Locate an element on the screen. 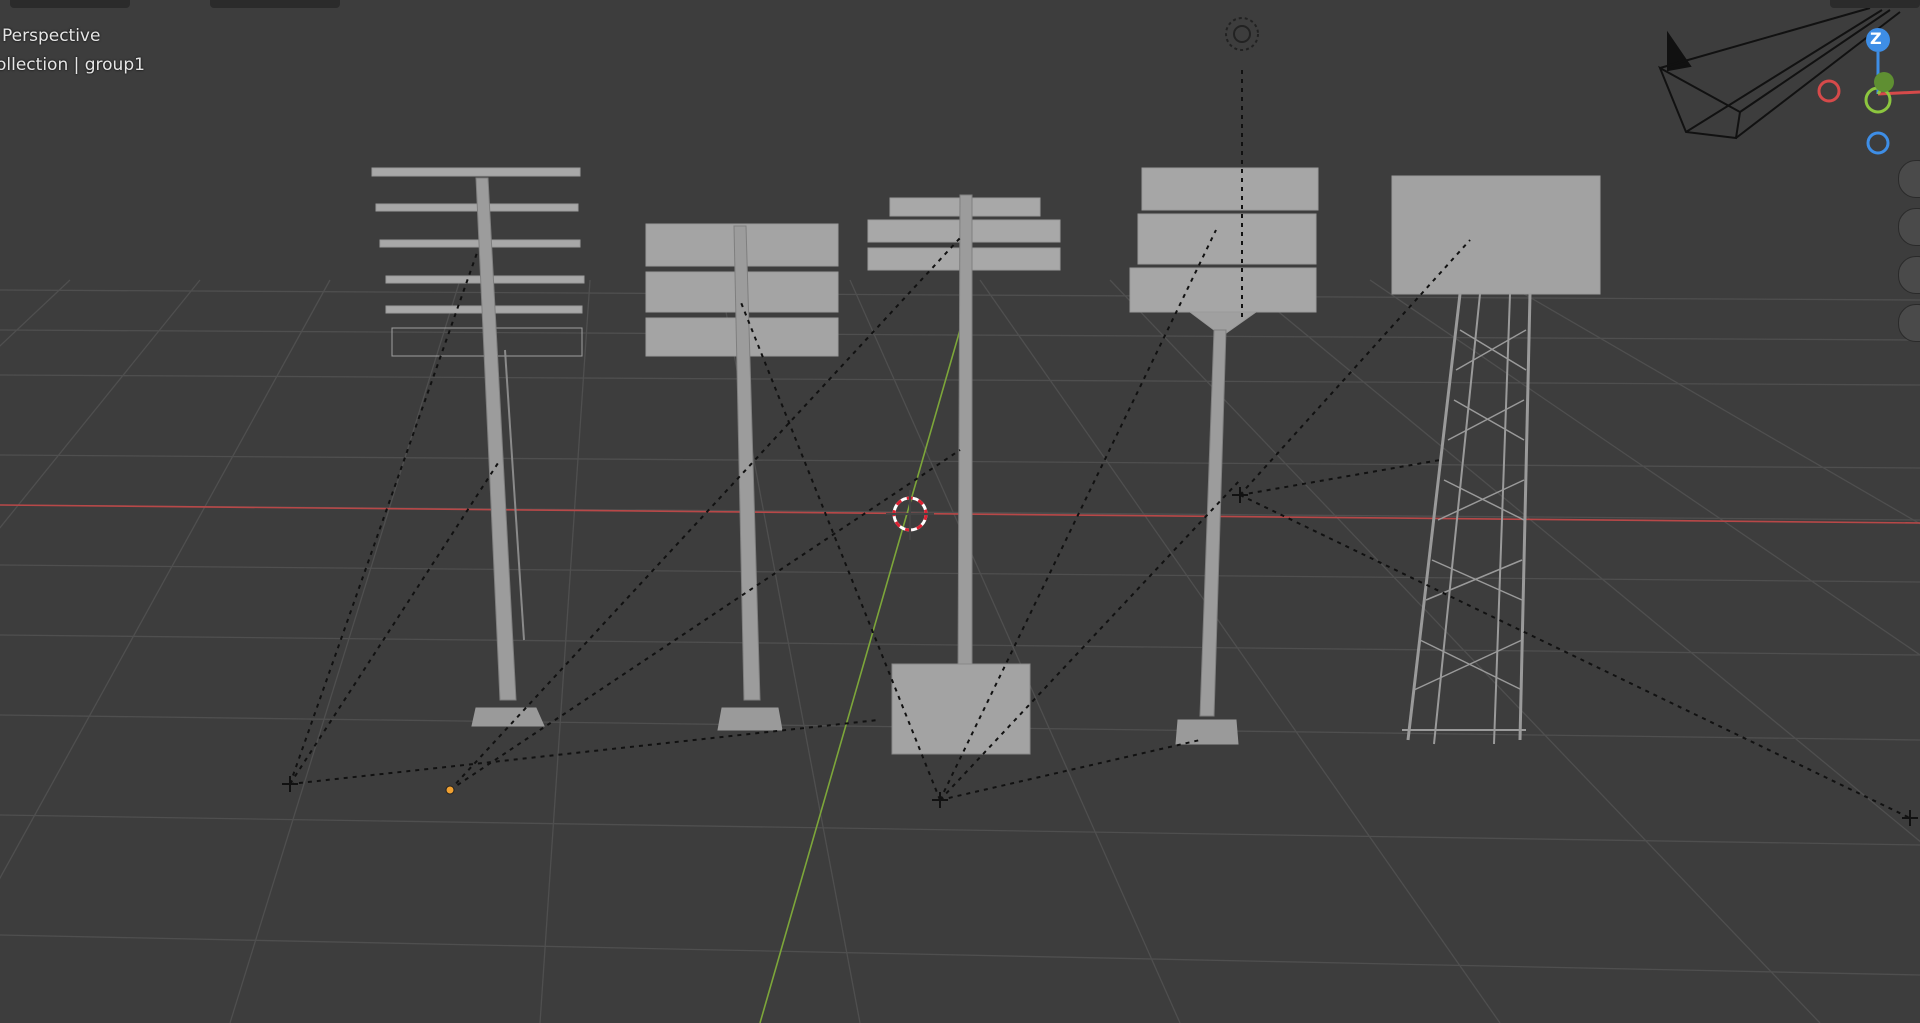 This screenshot has width=1920, height=1023. ortho-grid-icon is located at coordinates (1911, 320).